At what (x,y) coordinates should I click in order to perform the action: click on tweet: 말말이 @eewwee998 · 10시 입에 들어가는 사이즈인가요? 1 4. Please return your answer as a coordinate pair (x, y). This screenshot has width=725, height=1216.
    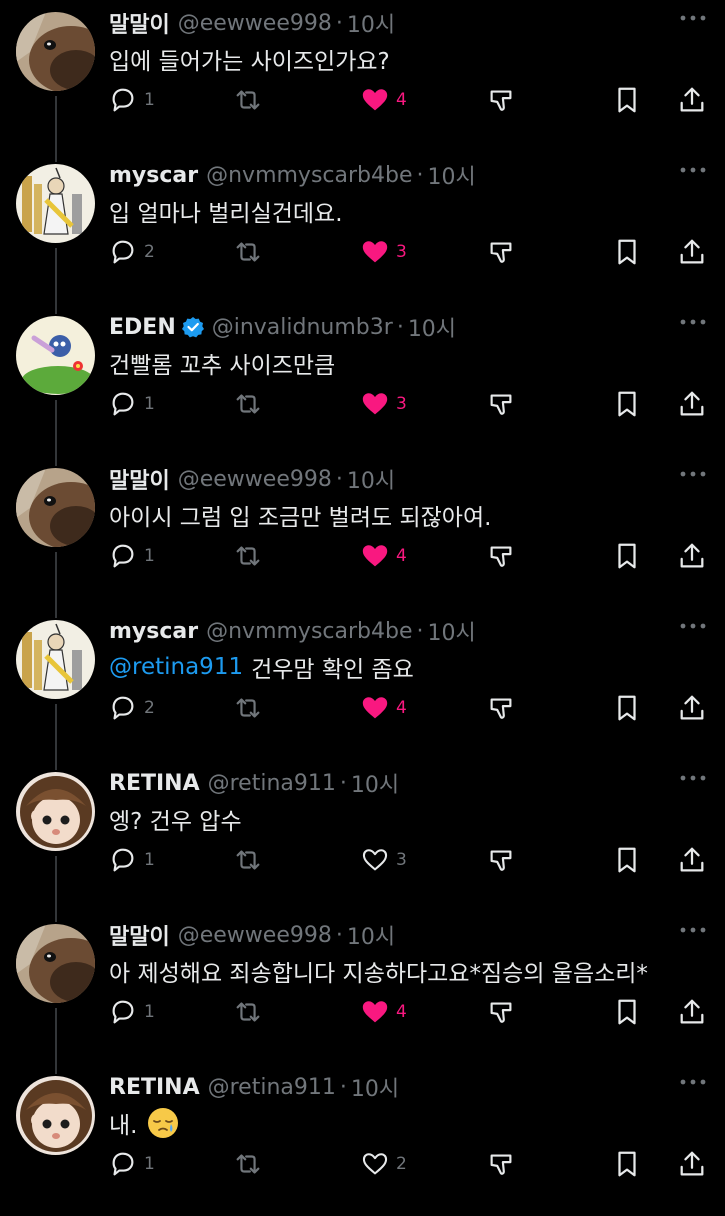
    Looking at the image, I should click on (362, 81).